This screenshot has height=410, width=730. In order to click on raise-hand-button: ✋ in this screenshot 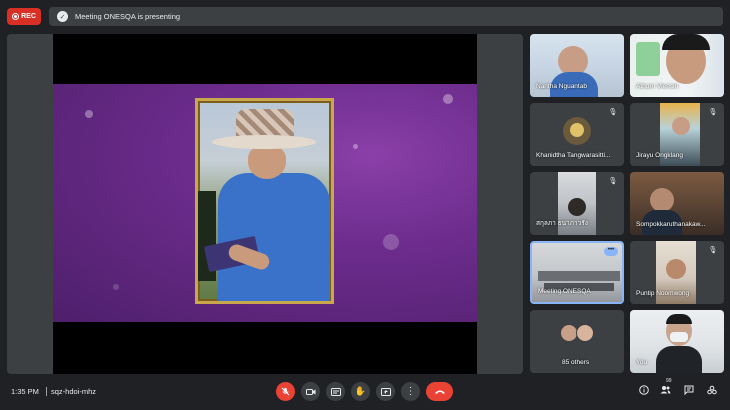, I will do `click(360, 391)`.